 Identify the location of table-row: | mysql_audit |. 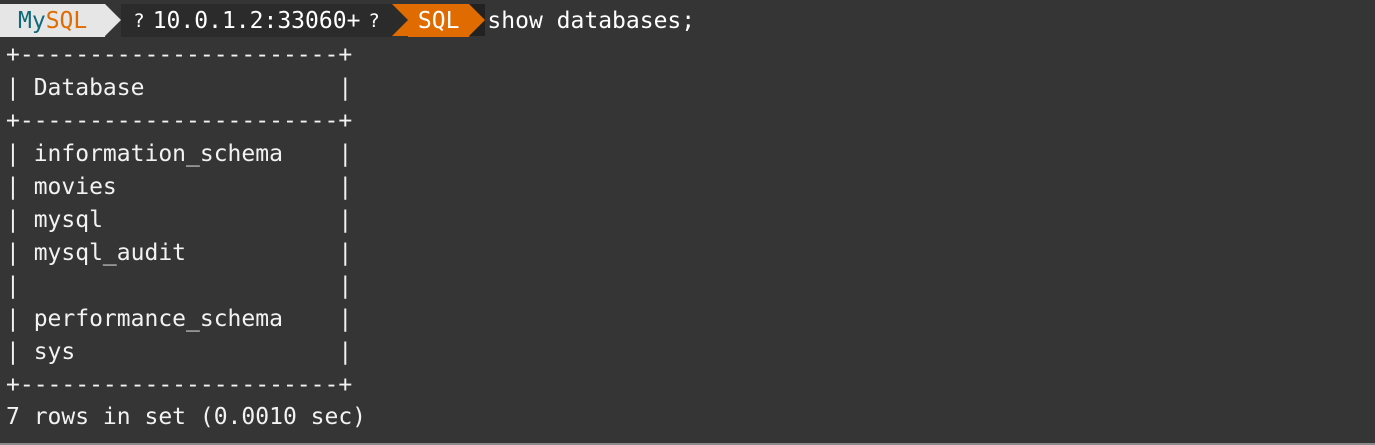
(179, 253).